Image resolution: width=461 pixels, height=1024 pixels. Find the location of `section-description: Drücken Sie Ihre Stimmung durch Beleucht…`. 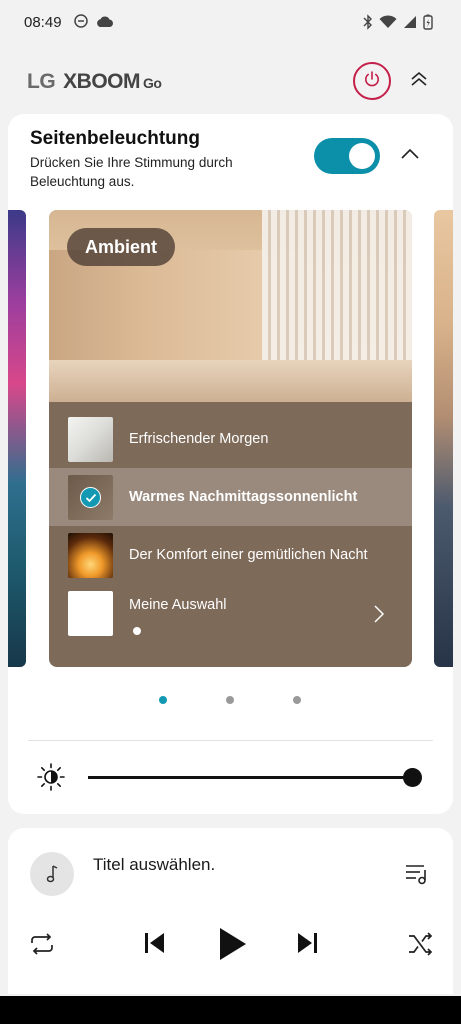

section-description: Drücken Sie Ihre Stimmung durch Beleucht… is located at coordinates (131, 172).